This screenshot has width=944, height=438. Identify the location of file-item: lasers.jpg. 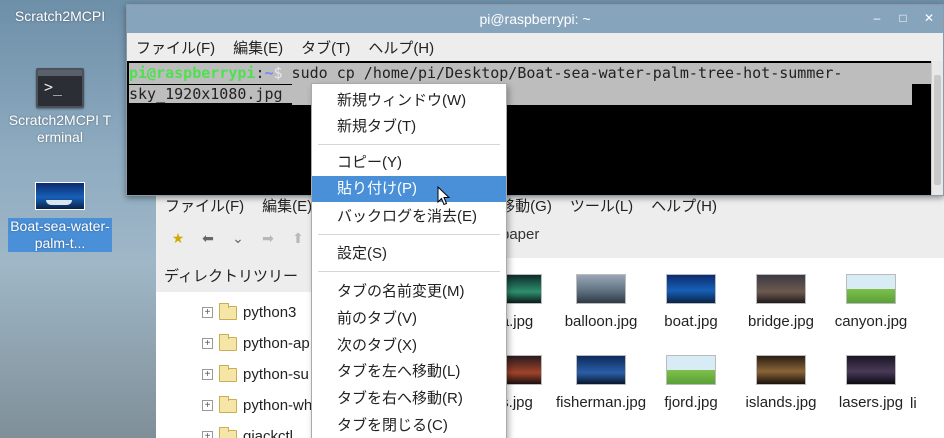
(871, 383).